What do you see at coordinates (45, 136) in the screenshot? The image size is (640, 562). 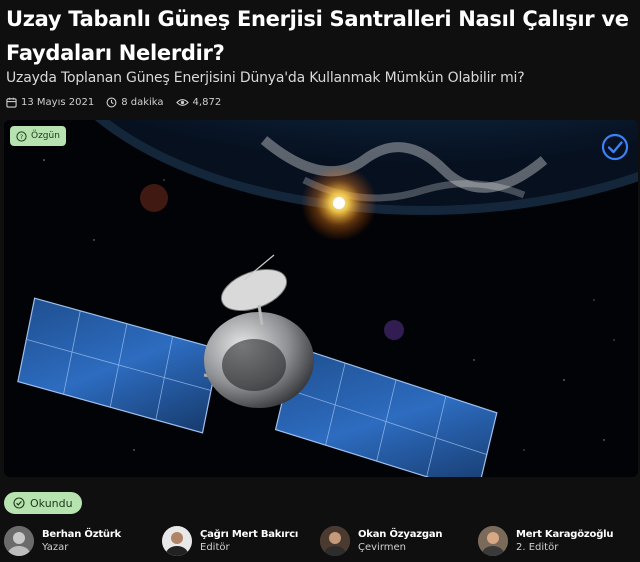 I see `original-badge-label: Özgün` at bounding box center [45, 136].